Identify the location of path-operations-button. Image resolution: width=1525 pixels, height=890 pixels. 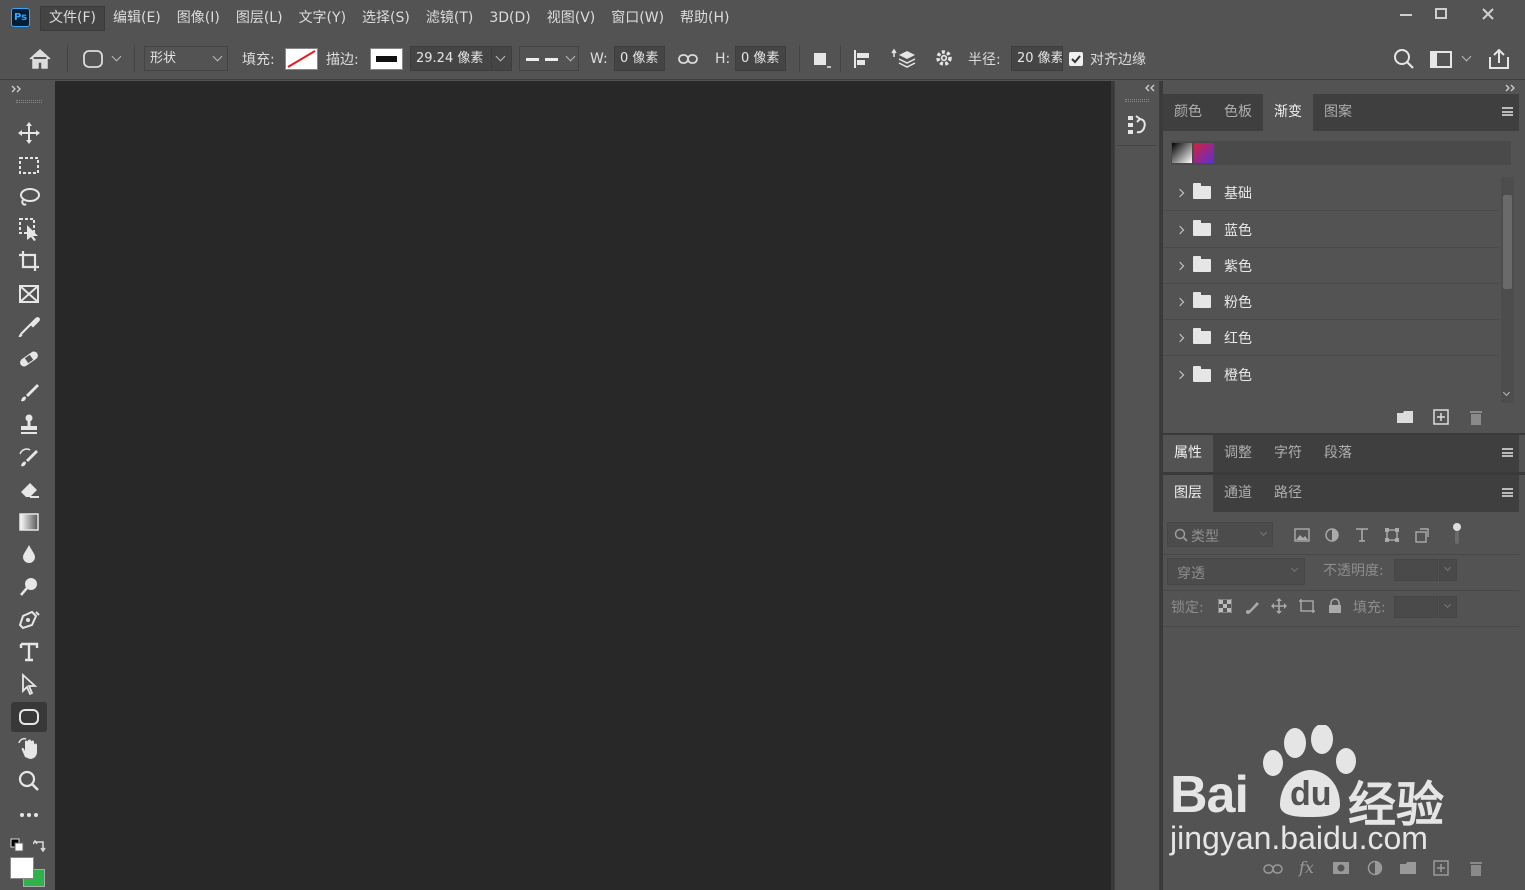
(822, 58).